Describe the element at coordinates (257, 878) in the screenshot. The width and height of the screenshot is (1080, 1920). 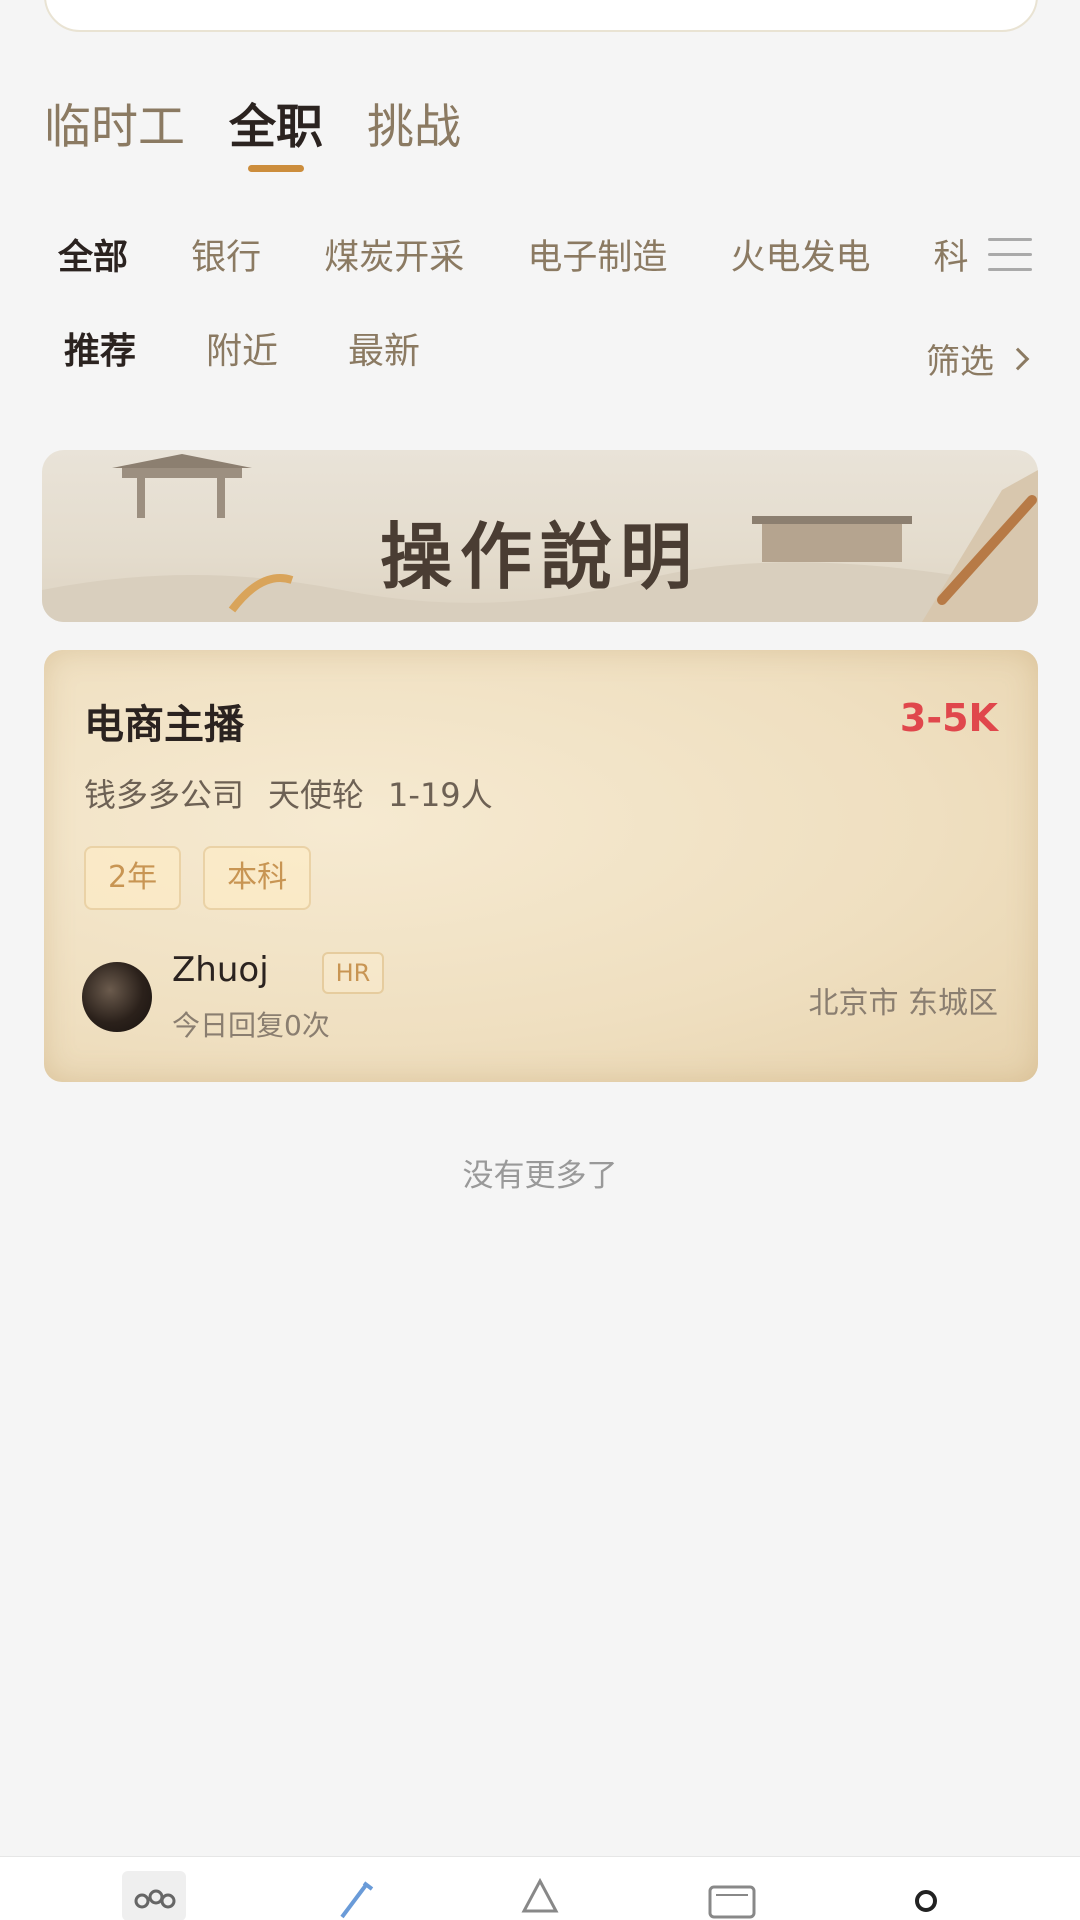
I see `tag-education: 本科` at that location.